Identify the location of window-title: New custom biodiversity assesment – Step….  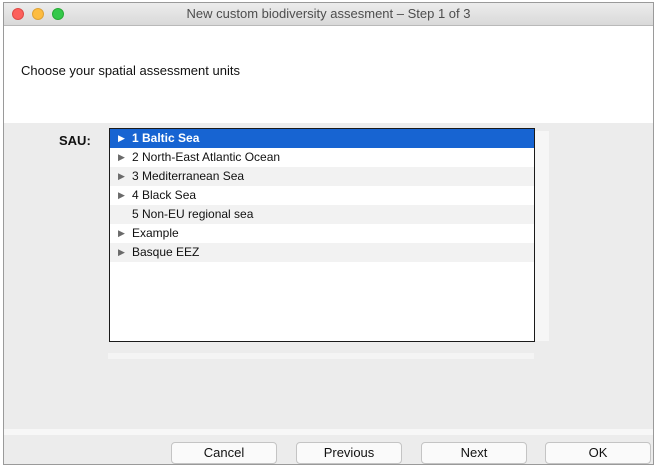
(328, 13).